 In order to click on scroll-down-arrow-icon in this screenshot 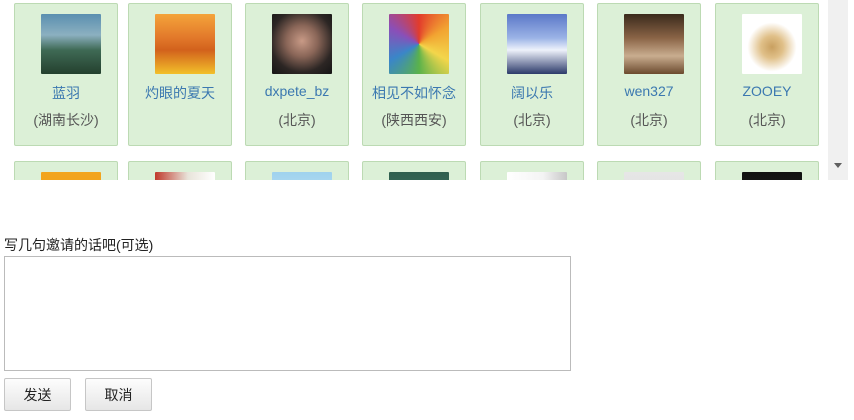, I will do `click(838, 165)`.